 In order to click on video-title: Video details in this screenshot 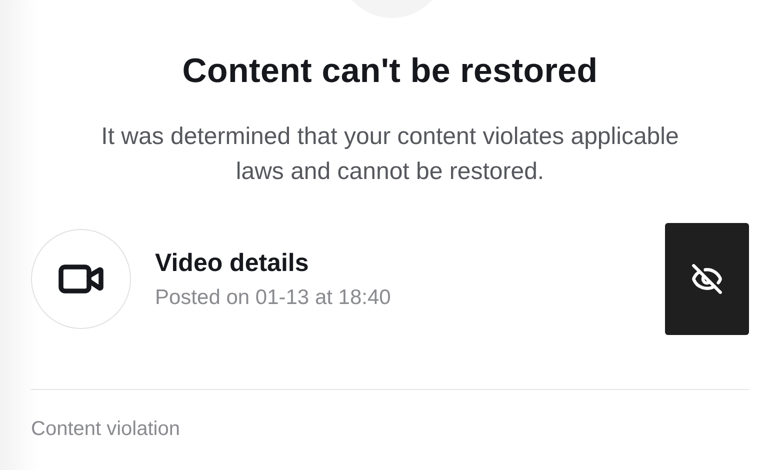, I will do `click(232, 263)`.